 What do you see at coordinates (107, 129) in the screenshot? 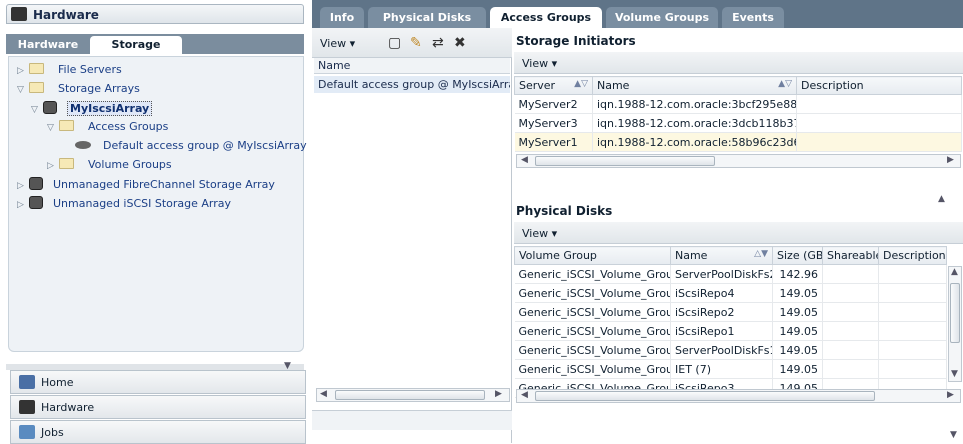
I see `tree-item-access-groups: ▽ Access Groups` at bounding box center [107, 129].